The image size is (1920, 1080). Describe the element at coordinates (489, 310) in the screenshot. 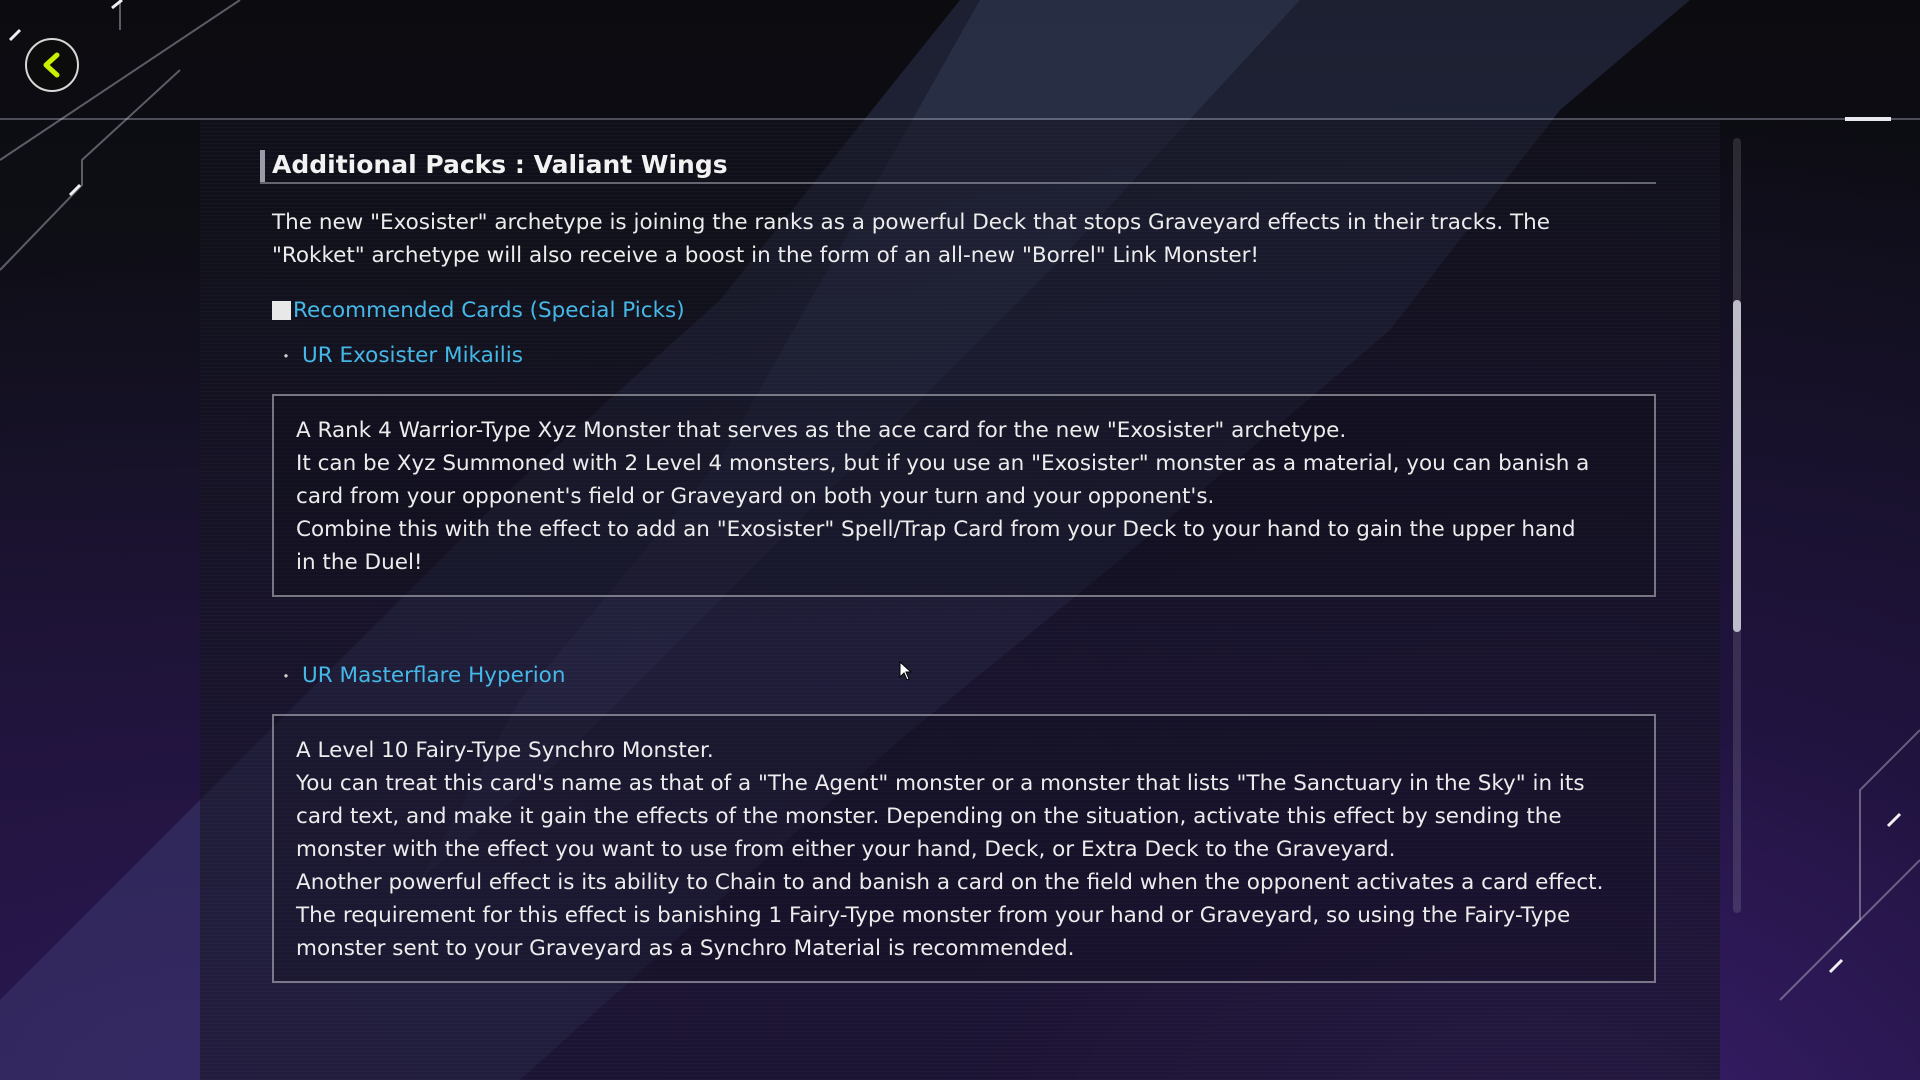

I see `section-heading-label: Recommended Cards (Special Picks)` at that location.